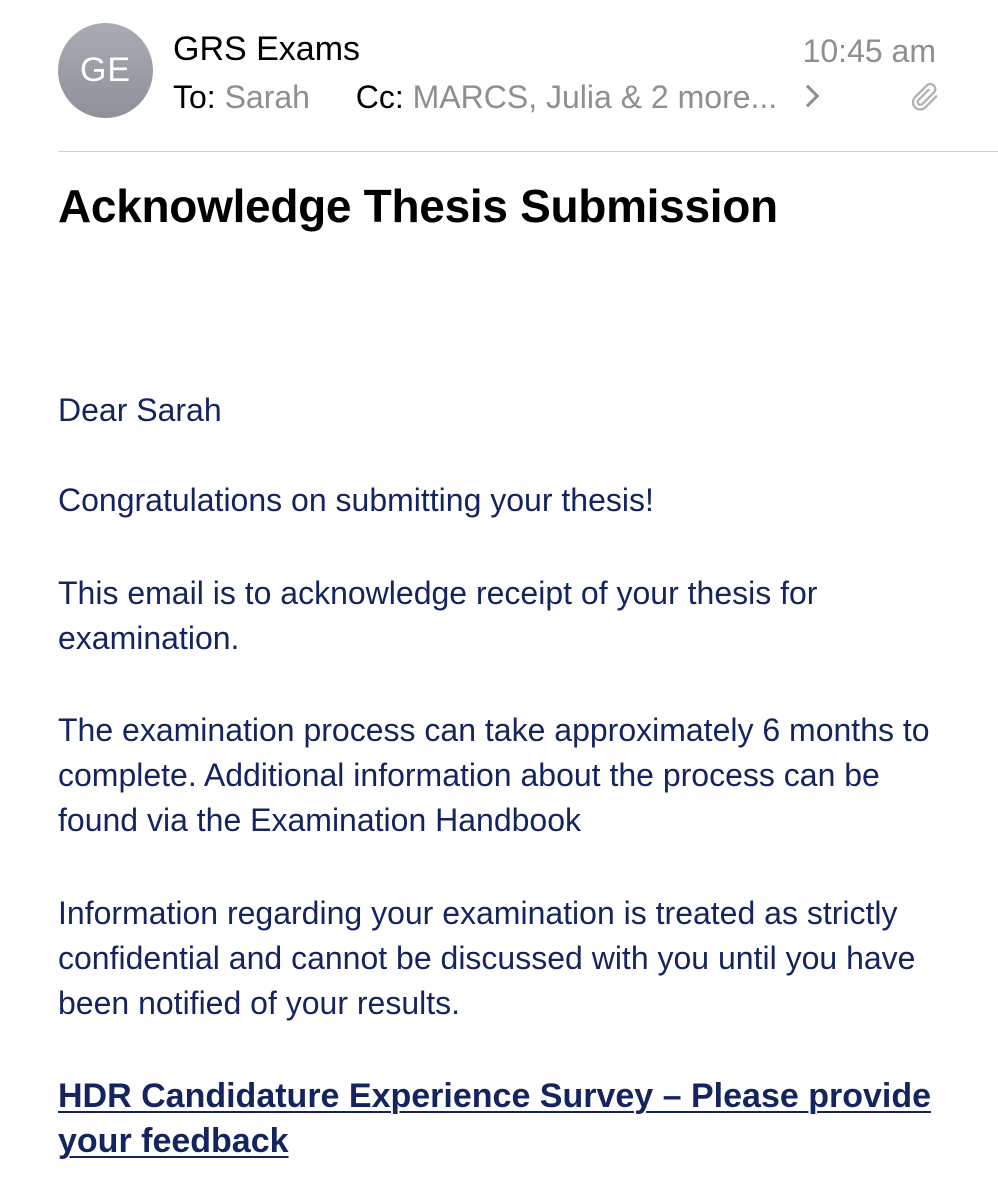 This screenshot has height=1200, width=998. What do you see at coordinates (105, 70) in the screenshot?
I see `sender-avatar: GE` at bounding box center [105, 70].